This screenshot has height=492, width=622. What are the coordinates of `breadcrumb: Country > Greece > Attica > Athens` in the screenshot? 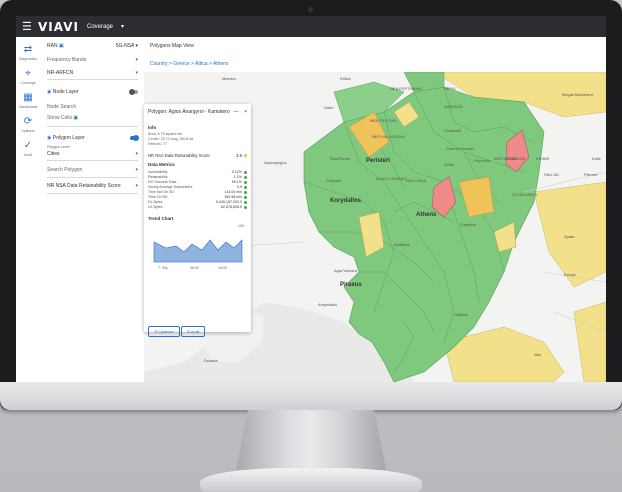 It's located at (375, 64).